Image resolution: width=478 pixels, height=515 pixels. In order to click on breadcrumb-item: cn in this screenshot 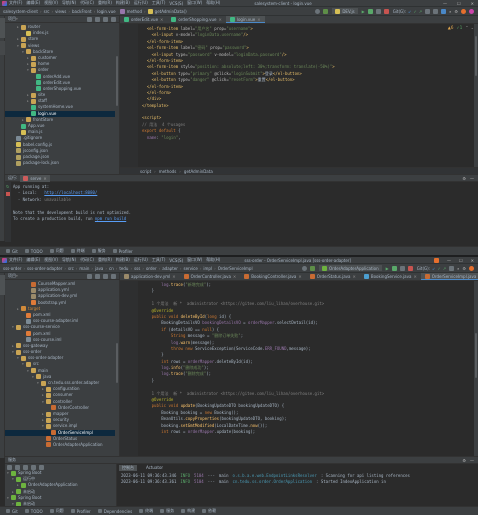, I will do `click(111, 268)`.